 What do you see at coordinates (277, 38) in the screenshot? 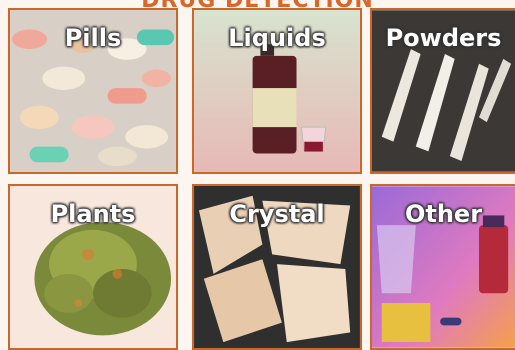
I see `tile-label-liquids: Liquids` at bounding box center [277, 38].